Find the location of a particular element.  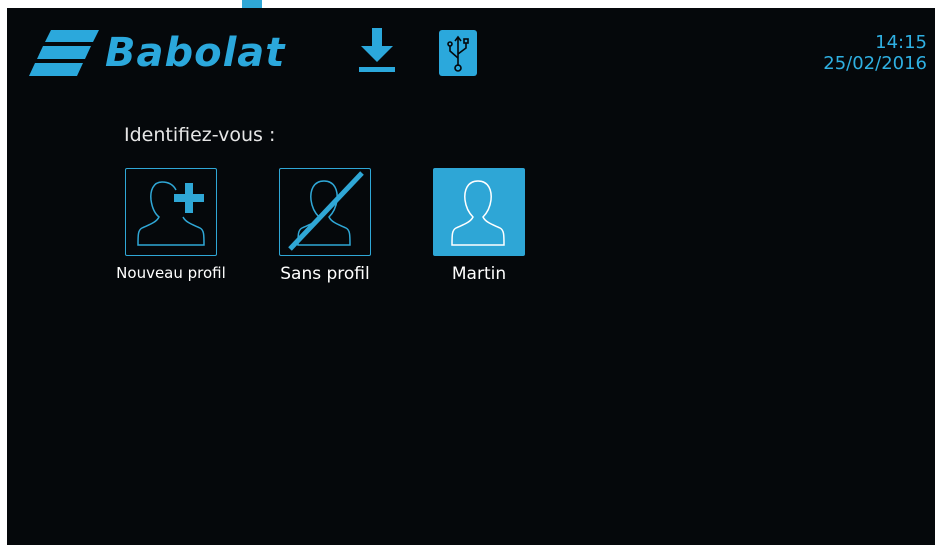

no-profile-button: Sans profil is located at coordinates (325, 226).